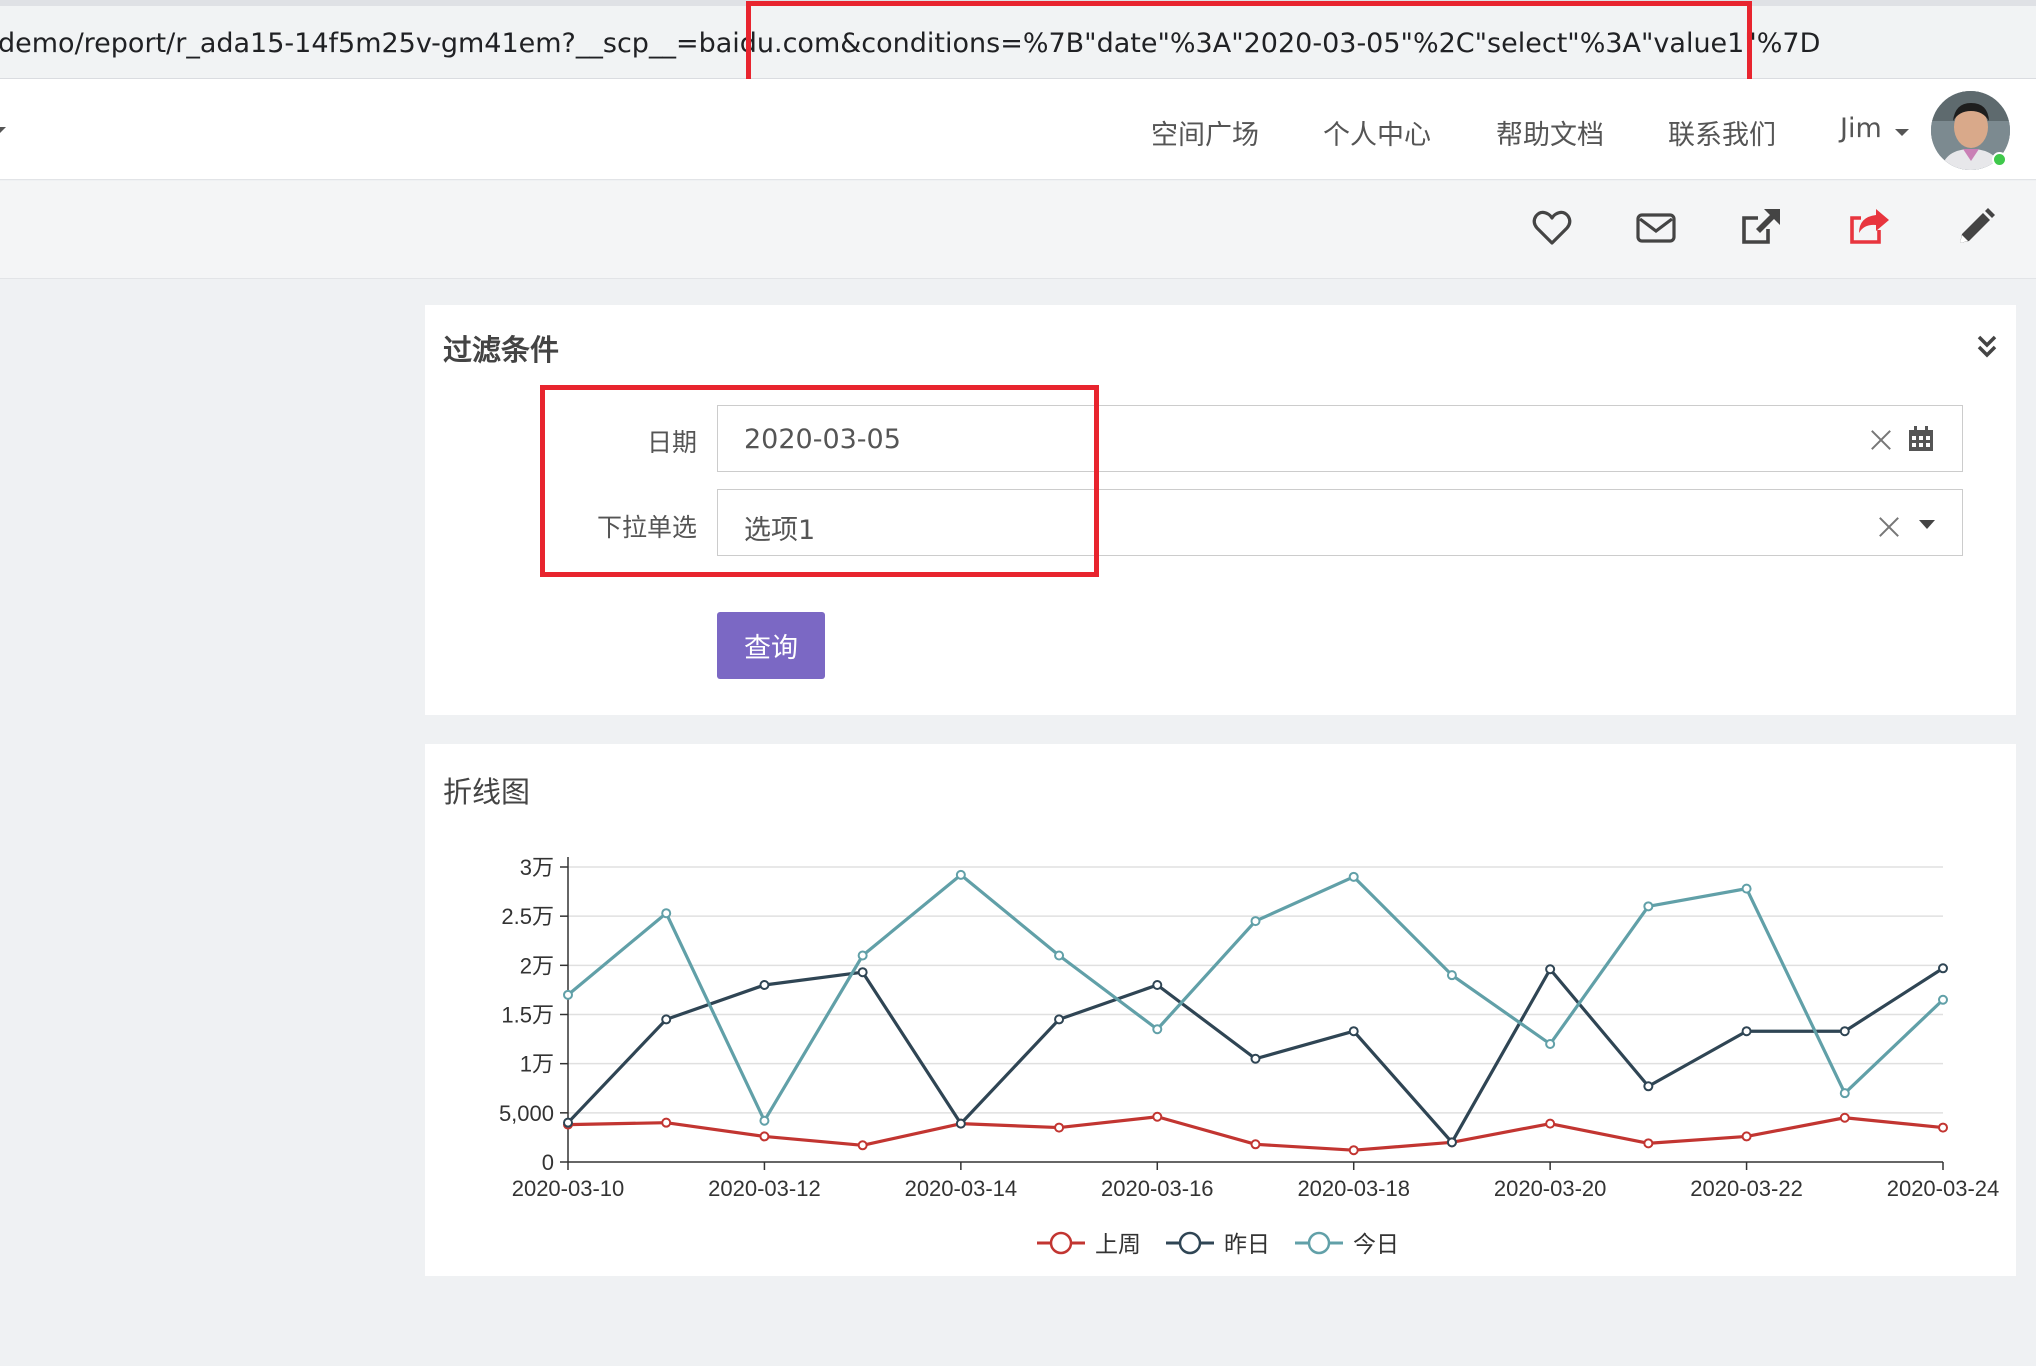 Image resolution: width=2036 pixels, height=1366 pixels. Describe the element at coordinates (819, 481) in the screenshot. I see `filter-fields-highlight` at that location.